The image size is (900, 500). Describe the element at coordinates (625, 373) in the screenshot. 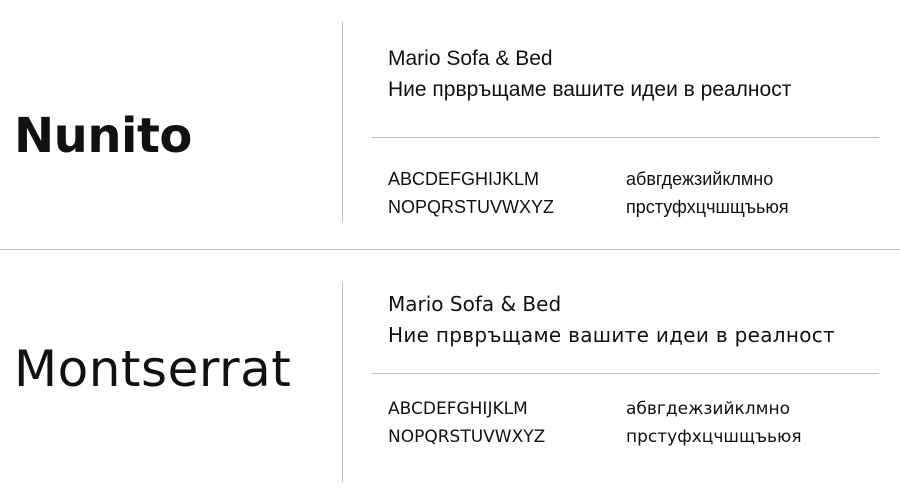

I see `inner-divider-montserrat` at that location.